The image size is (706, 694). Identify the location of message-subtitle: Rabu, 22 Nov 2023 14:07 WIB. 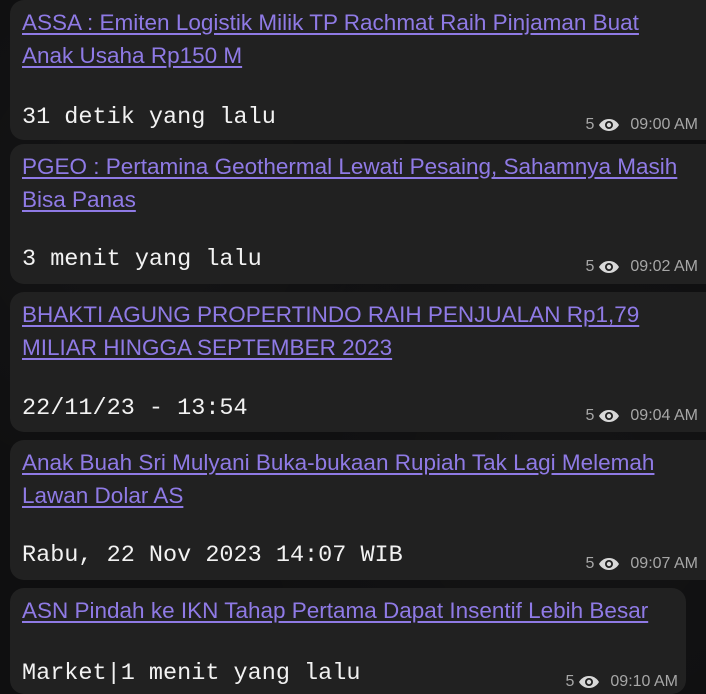
(212, 555).